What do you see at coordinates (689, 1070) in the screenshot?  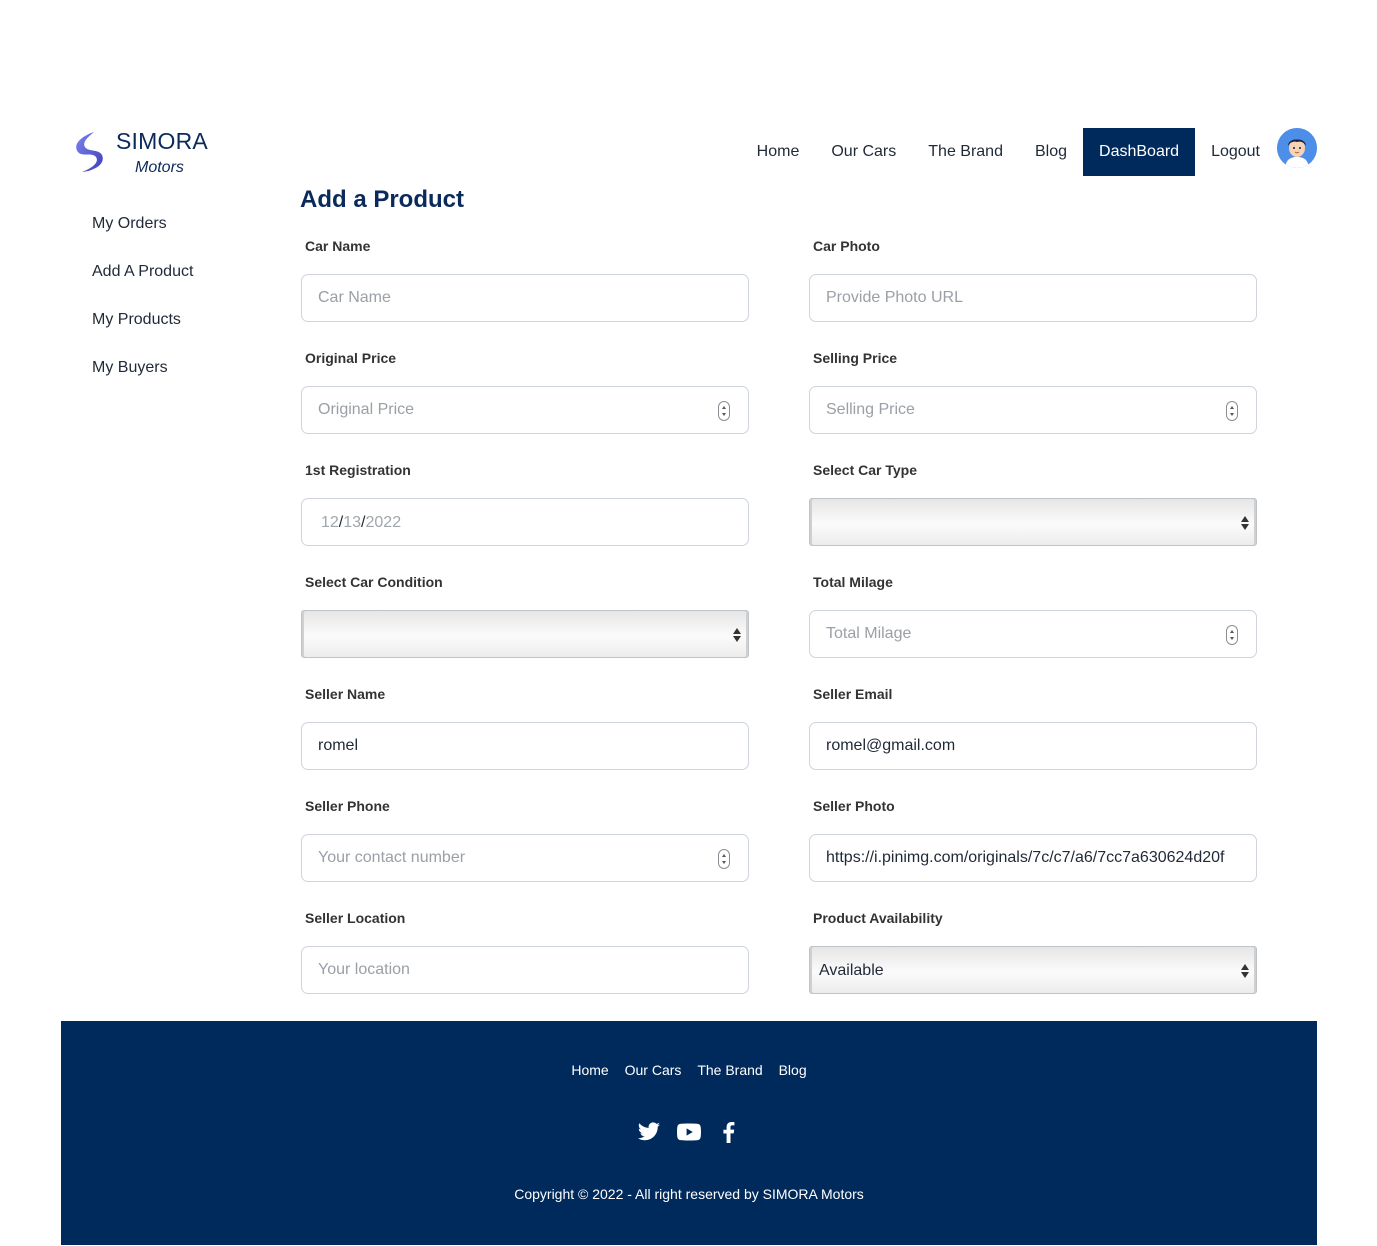 I see `footer-nav: Home Our Cars The Brand Blog` at bounding box center [689, 1070].